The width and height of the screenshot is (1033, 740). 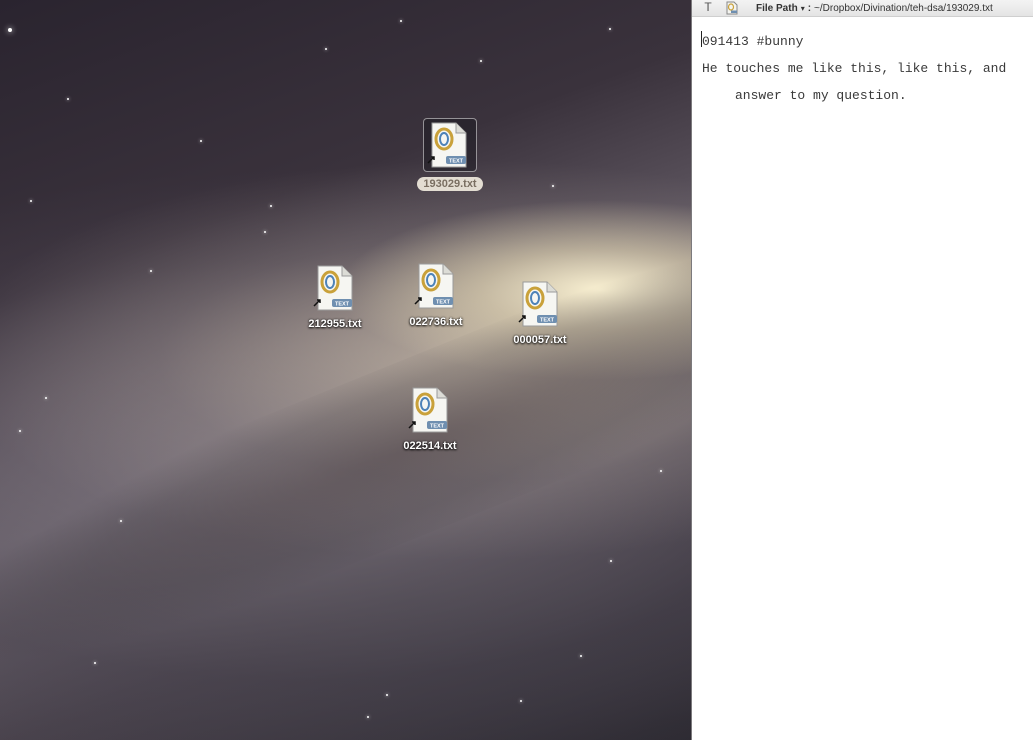 I want to click on file-path-label: File Path, so click(x=777, y=8).